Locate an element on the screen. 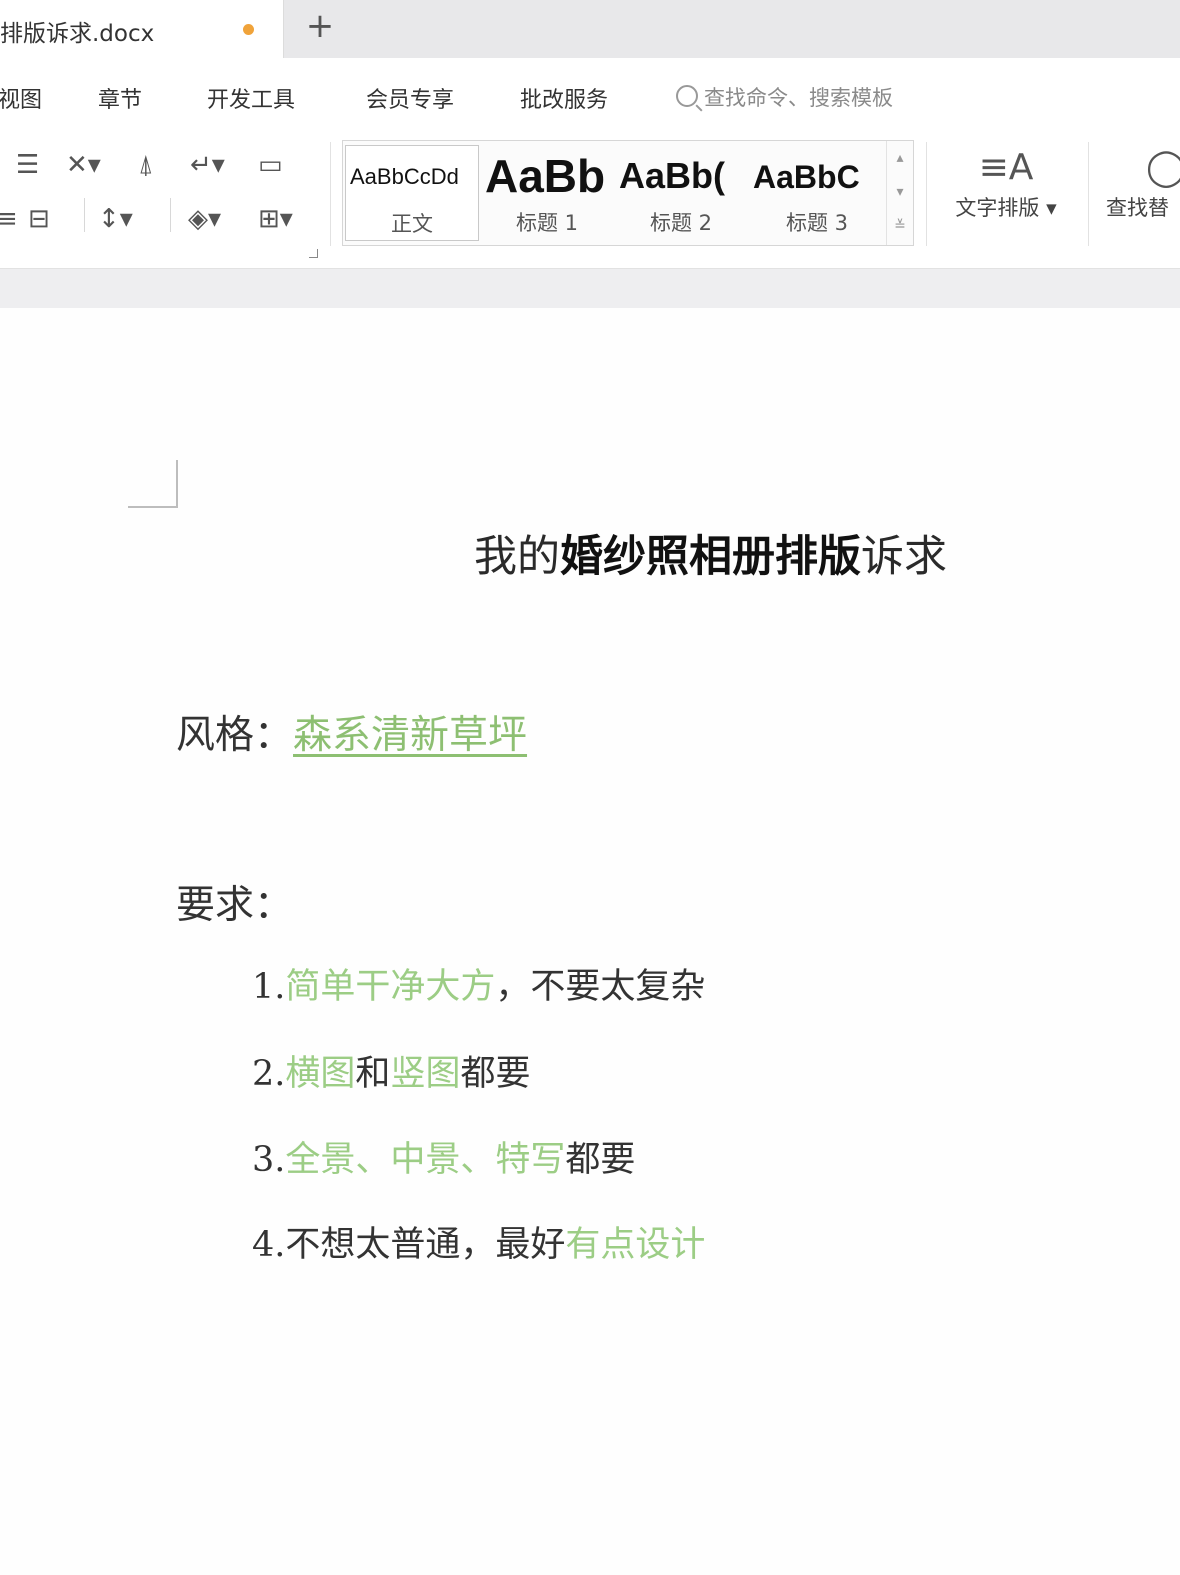 This screenshot has width=1180, height=1575. unsaved-indicator is located at coordinates (248, 29).